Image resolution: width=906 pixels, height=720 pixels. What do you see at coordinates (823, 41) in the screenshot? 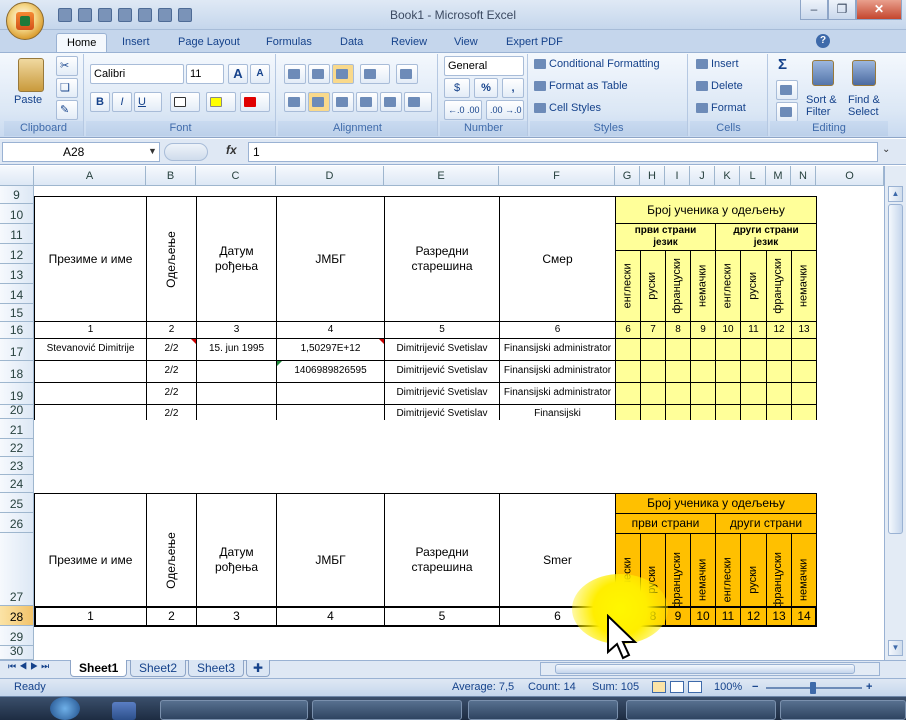
I see `help-icon: ?` at bounding box center [823, 41].